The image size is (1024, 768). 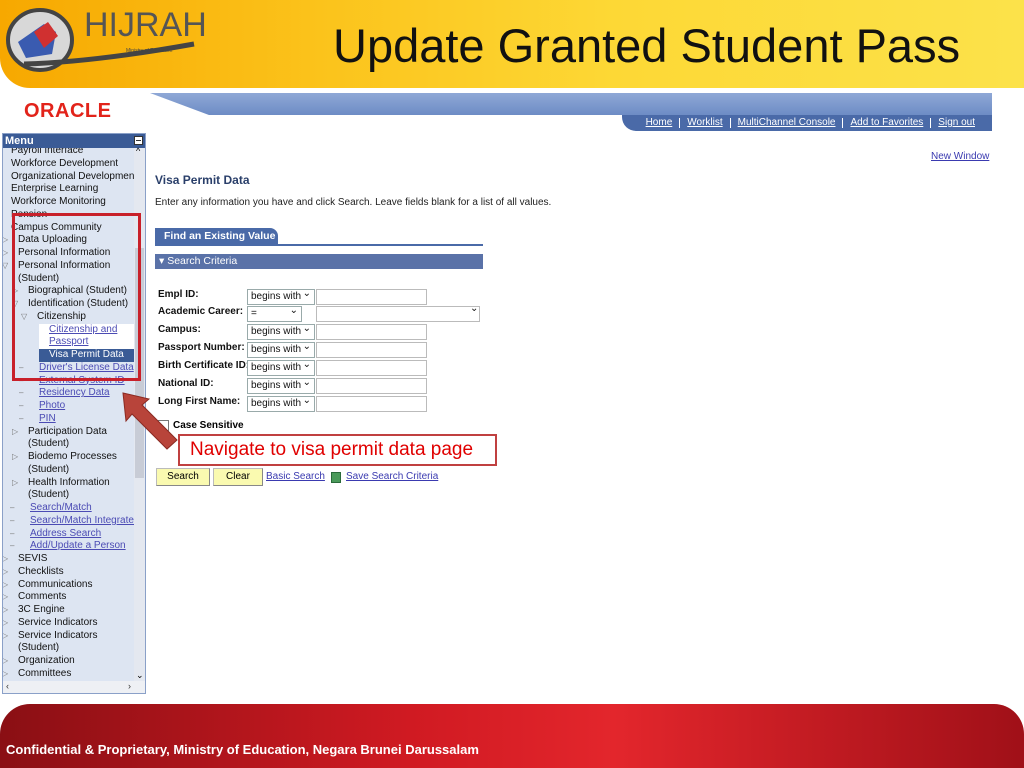 What do you see at coordinates (138, 140) in the screenshot?
I see `minimize-icon` at bounding box center [138, 140].